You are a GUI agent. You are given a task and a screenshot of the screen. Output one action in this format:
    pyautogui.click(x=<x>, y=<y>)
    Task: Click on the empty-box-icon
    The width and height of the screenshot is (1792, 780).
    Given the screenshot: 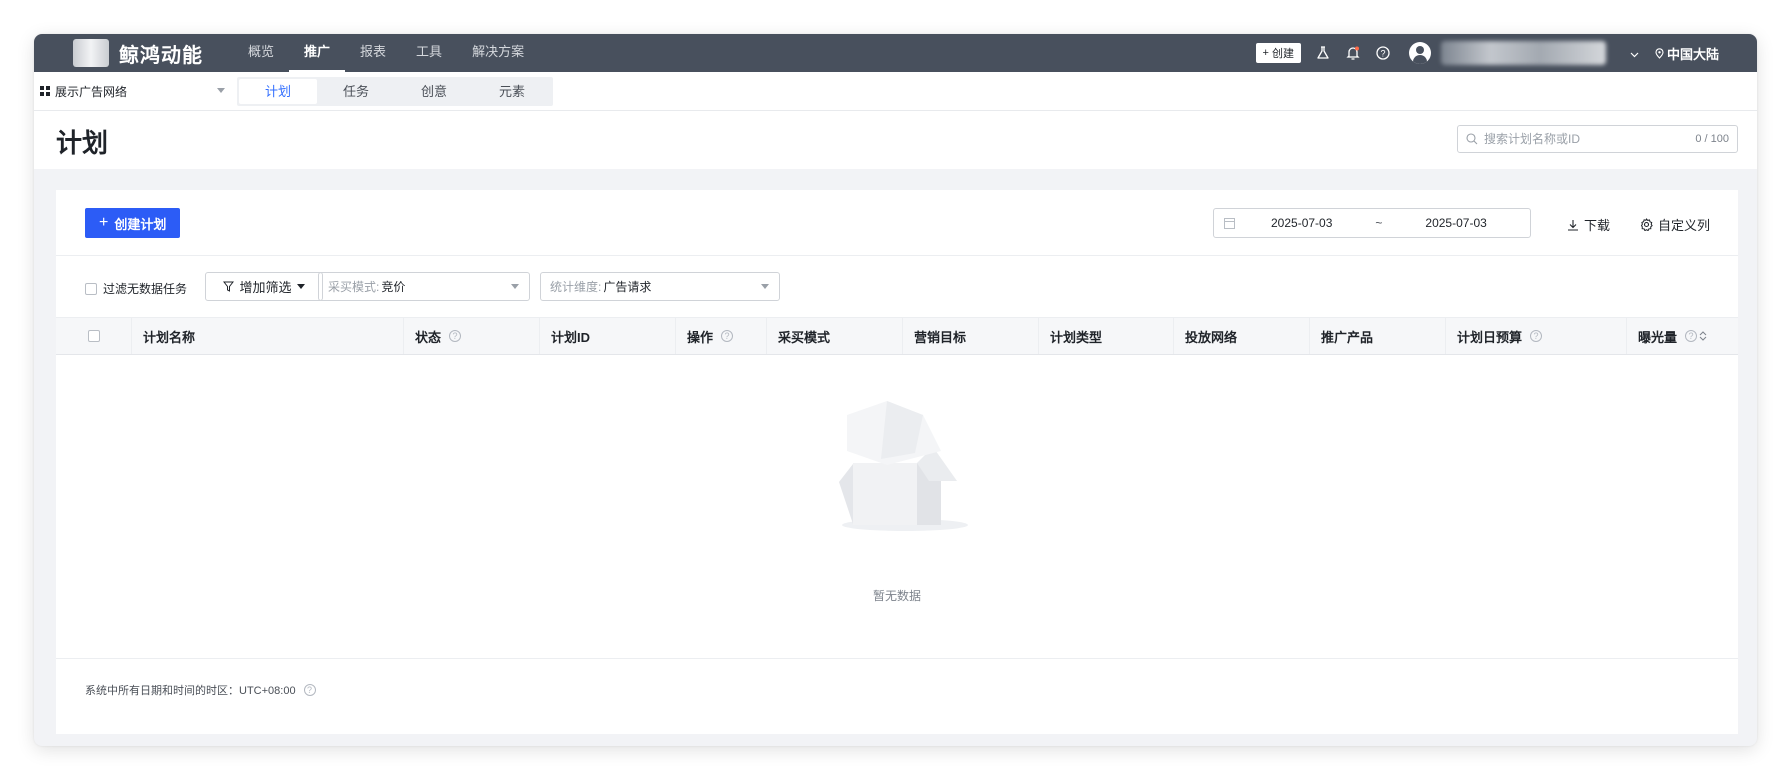 What is the action you would take?
    pyautogui.click(x=903, y=466)
    